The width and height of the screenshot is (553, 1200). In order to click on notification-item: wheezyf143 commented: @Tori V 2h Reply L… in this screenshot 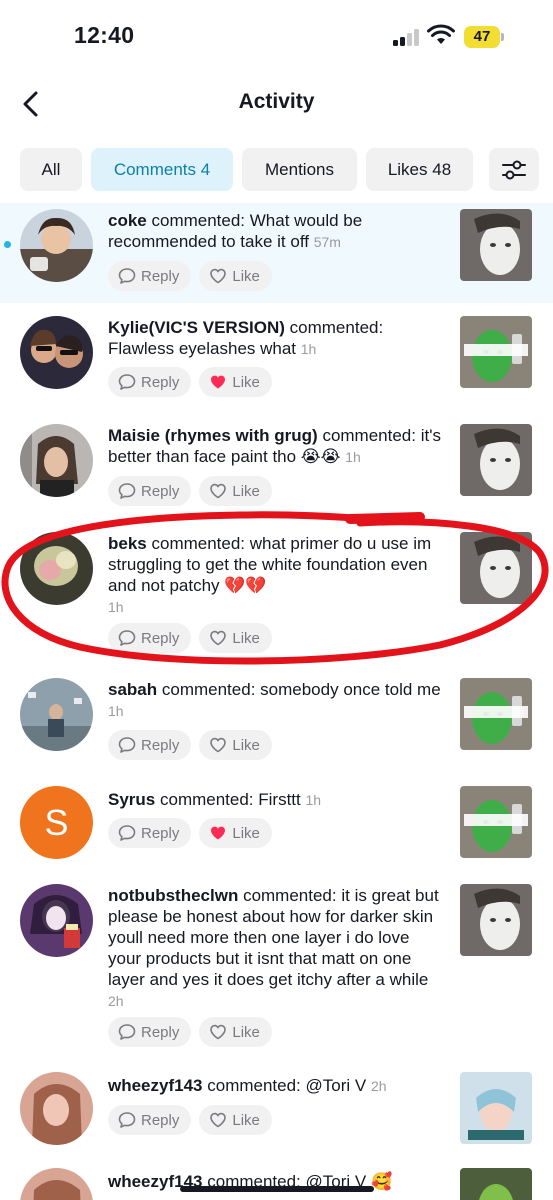, I will do `click(276, 1110)`.